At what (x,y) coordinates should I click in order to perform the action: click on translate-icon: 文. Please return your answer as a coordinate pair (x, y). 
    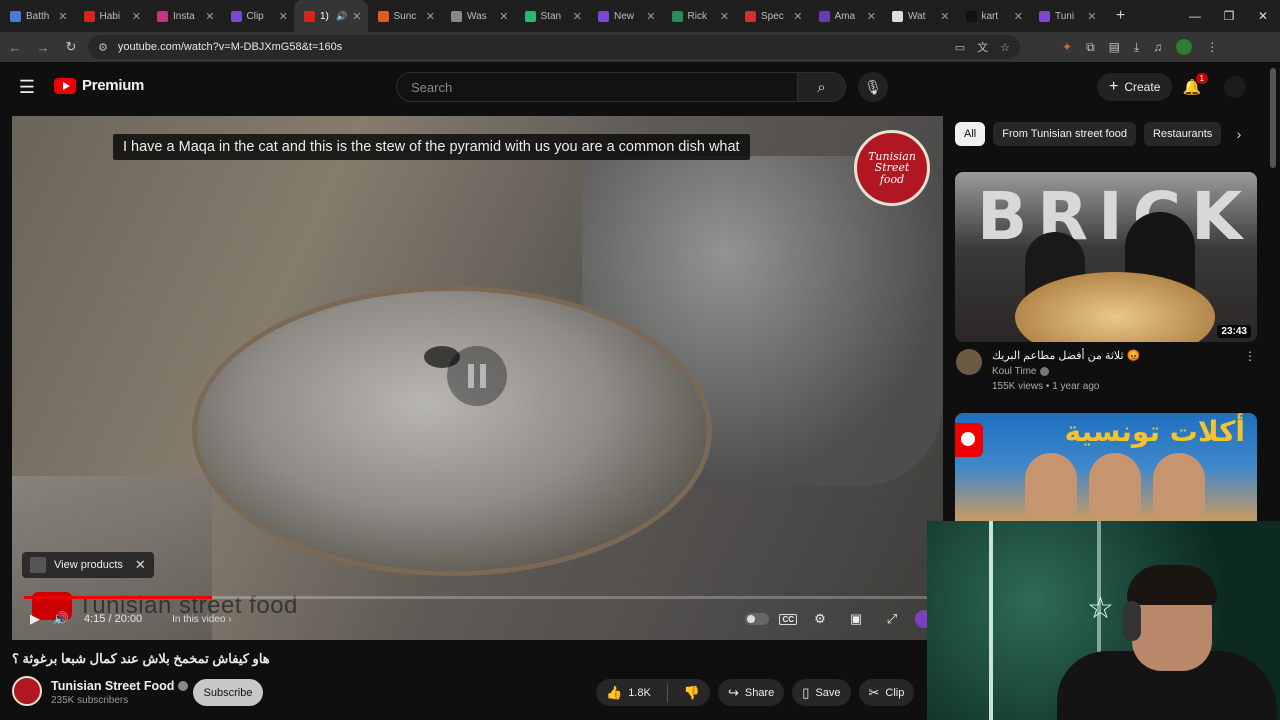
    Looking at the image, I should click on (982, 47).